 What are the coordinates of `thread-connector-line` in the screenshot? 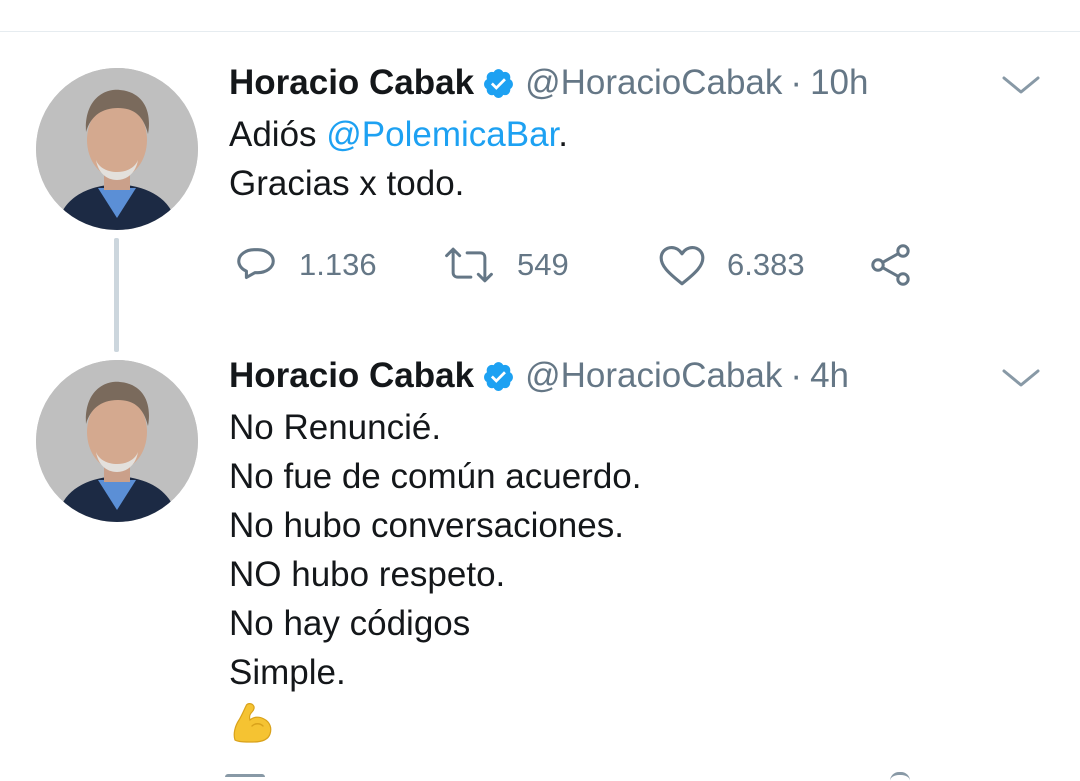 It's located at (116, 295).